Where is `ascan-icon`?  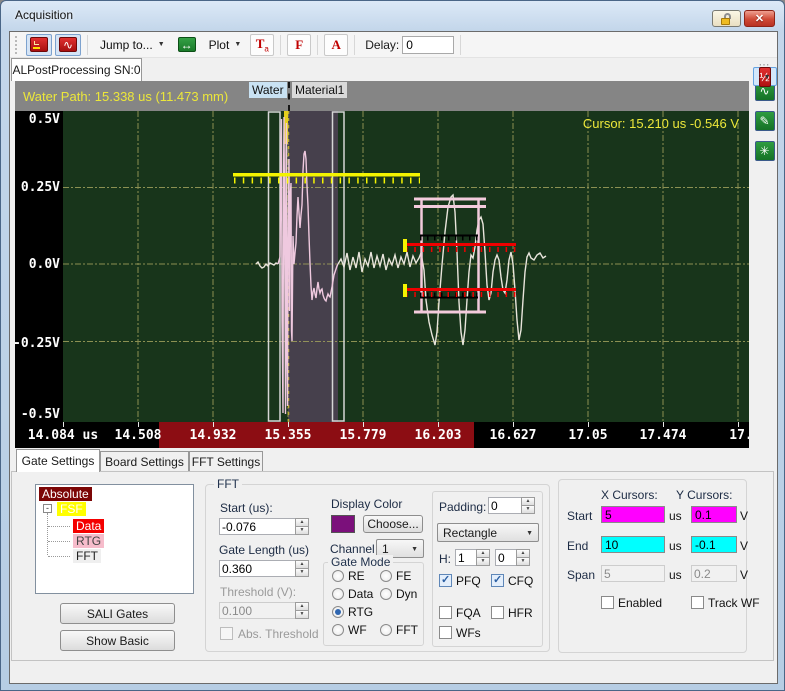
ascan-icon is located at coordinates (39, 44).